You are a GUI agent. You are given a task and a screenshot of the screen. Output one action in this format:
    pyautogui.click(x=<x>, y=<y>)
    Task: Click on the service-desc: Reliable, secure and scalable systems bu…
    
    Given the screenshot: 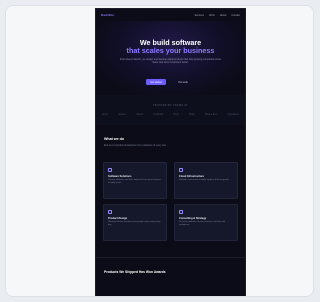 What is the action you would take?
    pyautogui.click(x=204, y=180)
    